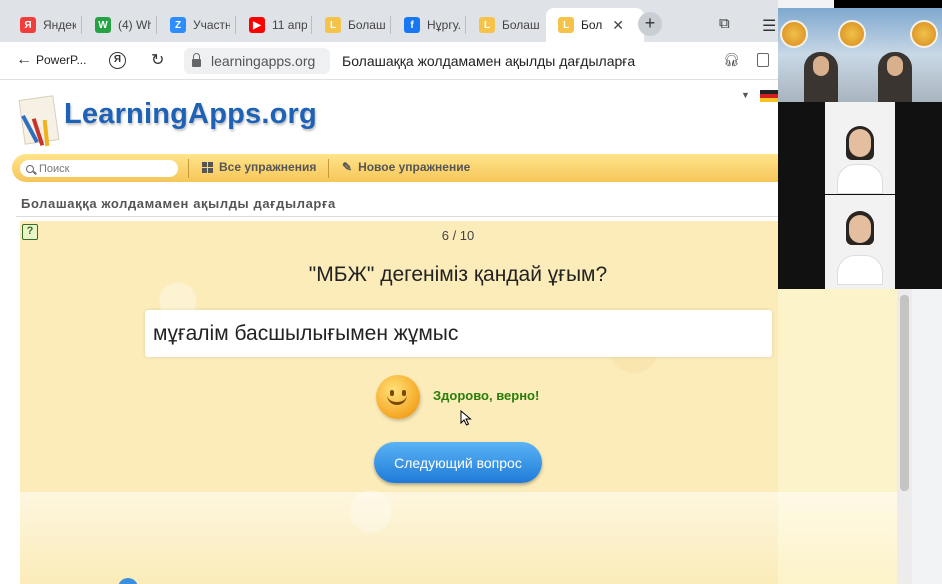 This screenshot has width=942, height=584. I want to click on smiley-icon, so click(398, 397).